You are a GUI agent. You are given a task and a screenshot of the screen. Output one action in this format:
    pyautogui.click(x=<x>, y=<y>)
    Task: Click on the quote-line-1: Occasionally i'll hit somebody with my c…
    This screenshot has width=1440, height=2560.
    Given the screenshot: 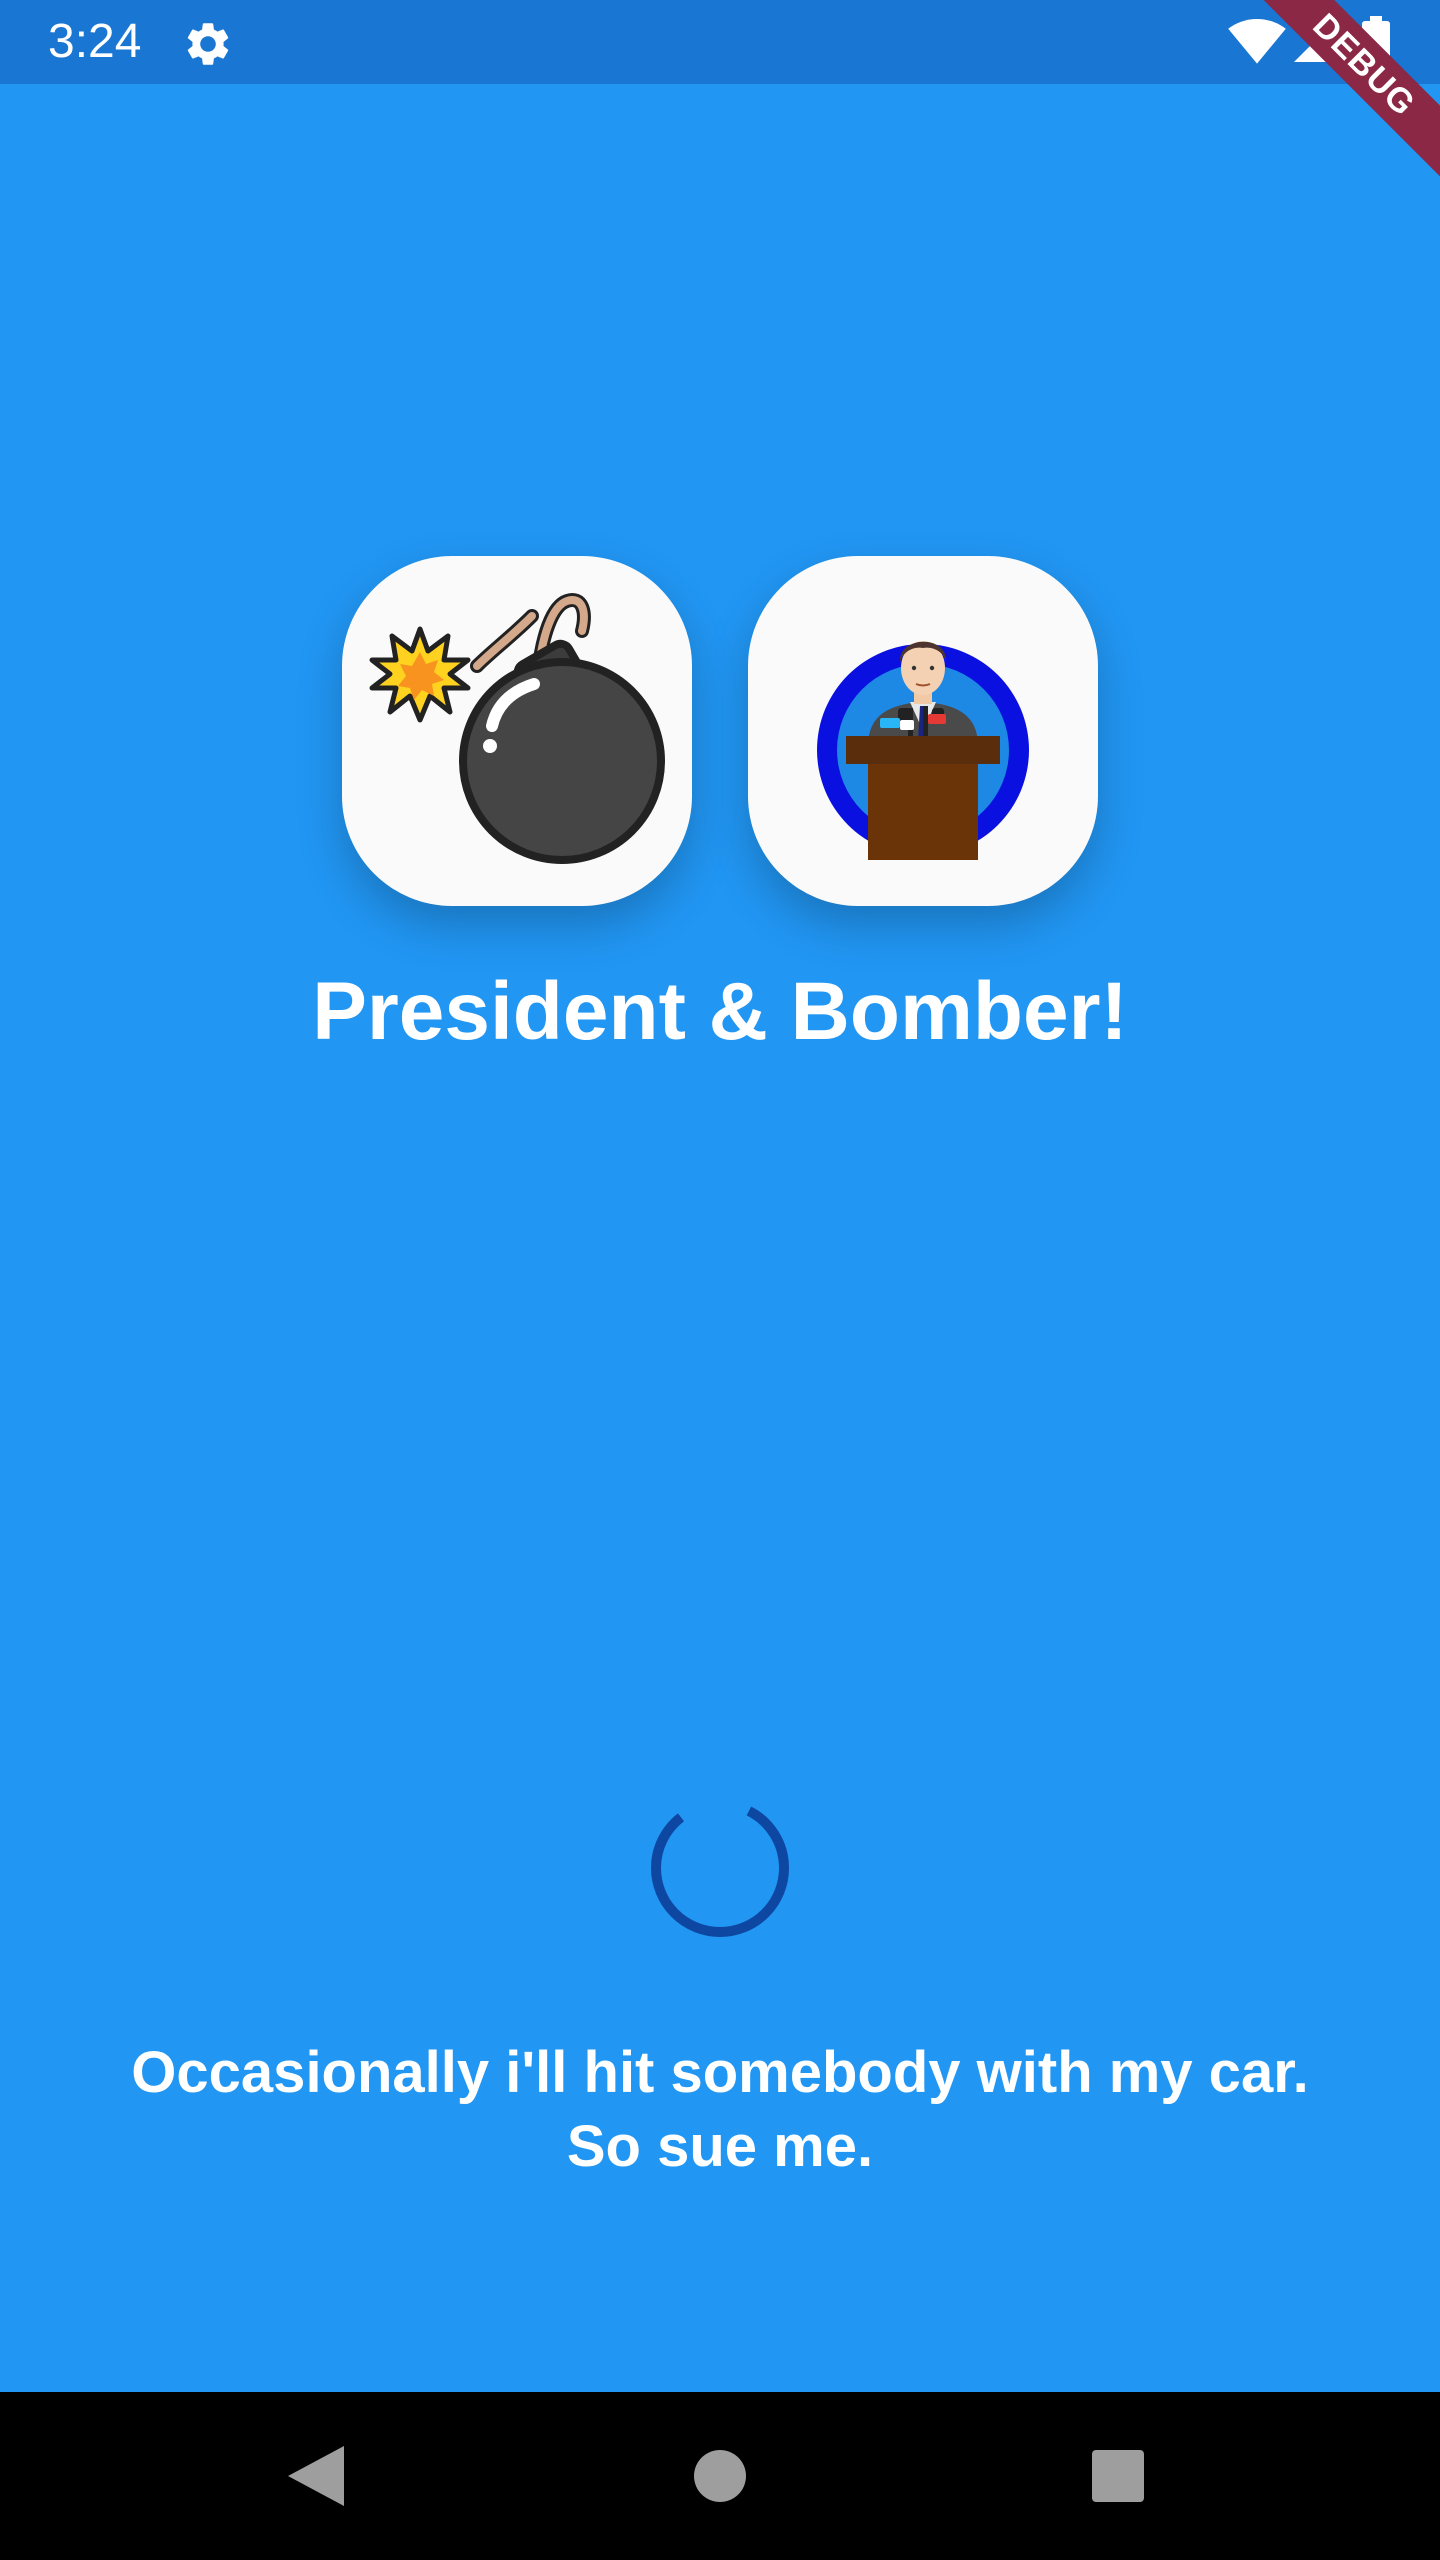 What is the action you would take?
    pyautogui.click(x=720, y=2072)
    